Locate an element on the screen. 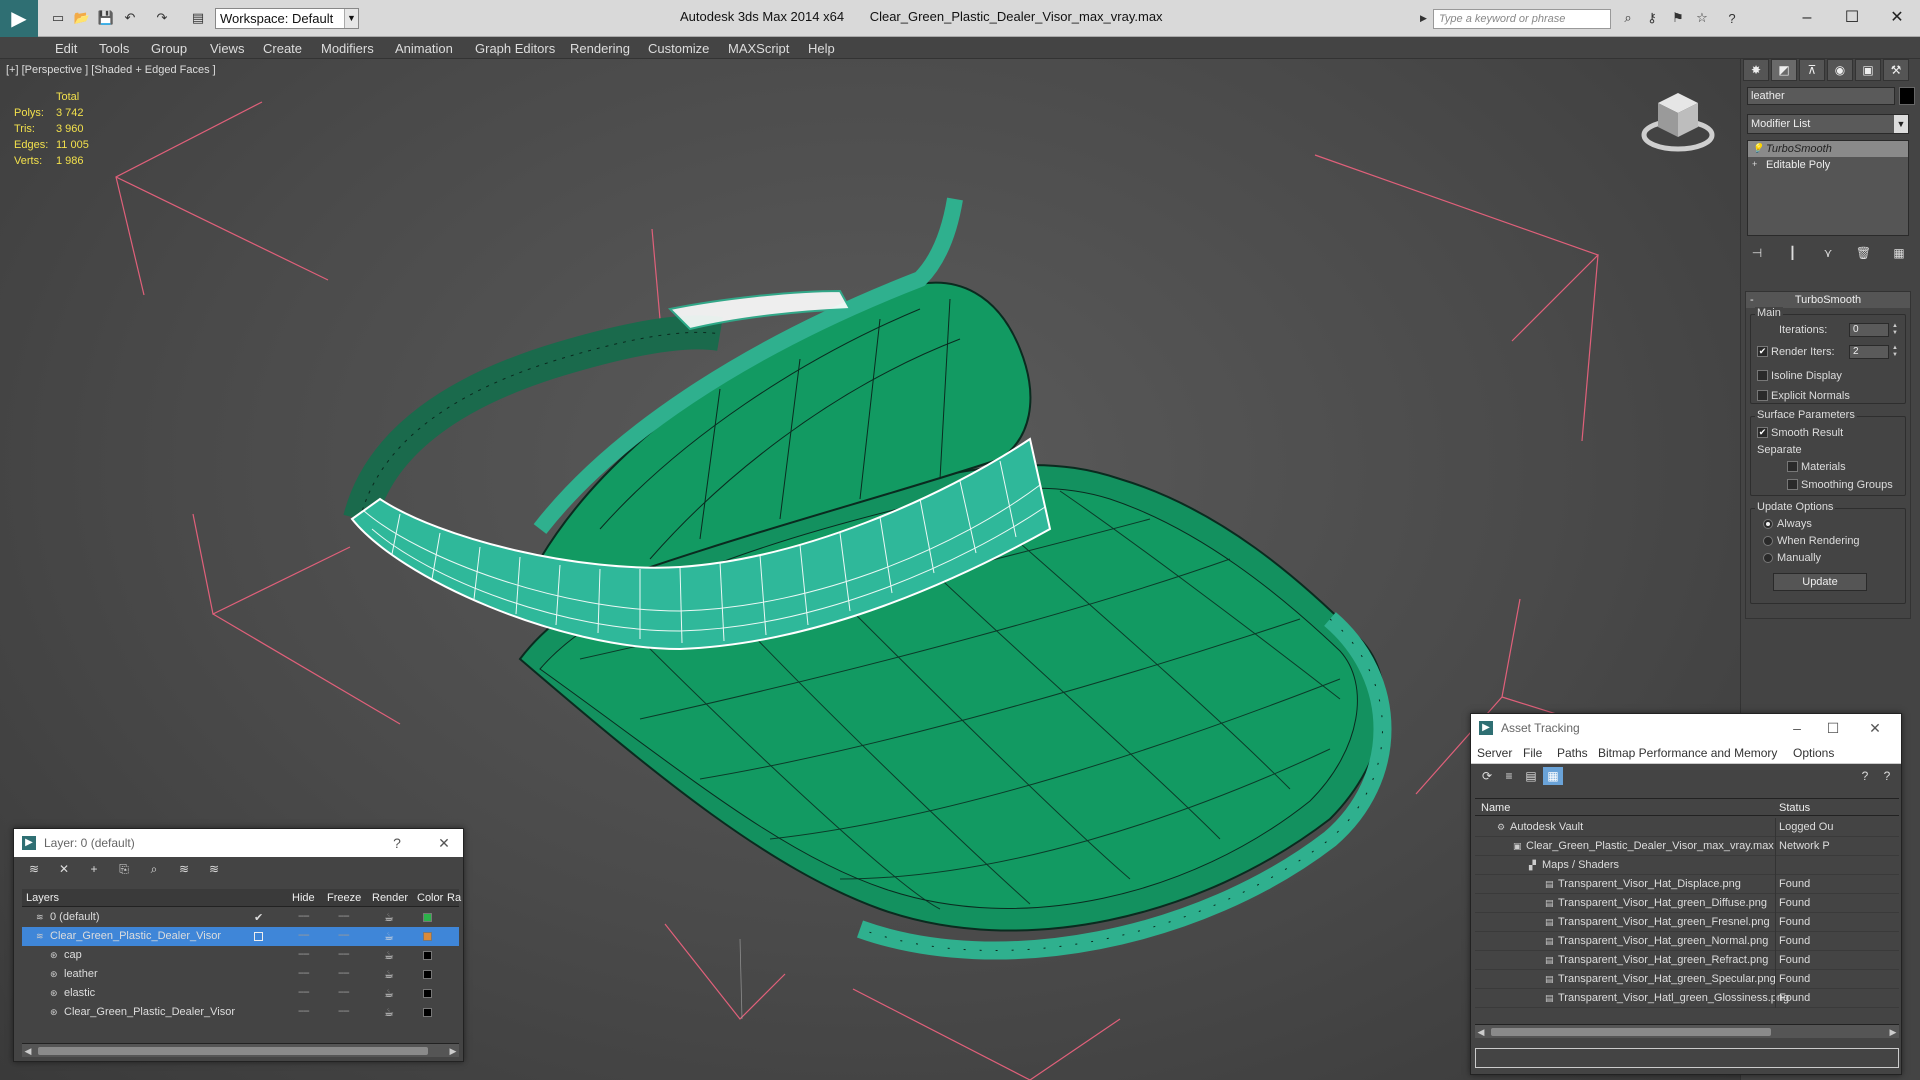 This screenshot has width=1920, height=1080. menu-edit: Edit is located at coordinates (66, 48).